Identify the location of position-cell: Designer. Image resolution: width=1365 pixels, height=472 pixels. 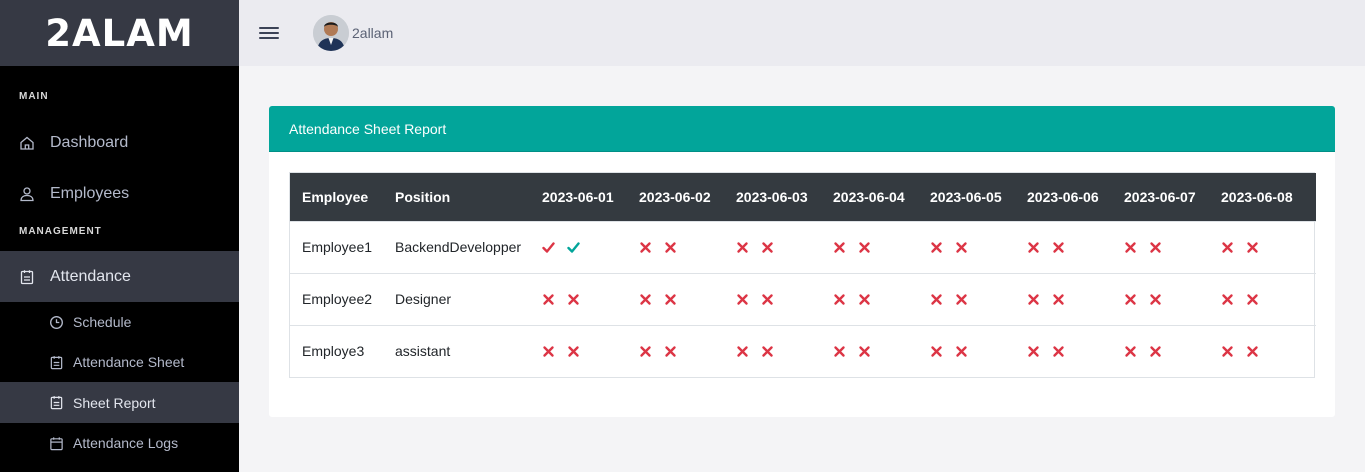
(423, 299).